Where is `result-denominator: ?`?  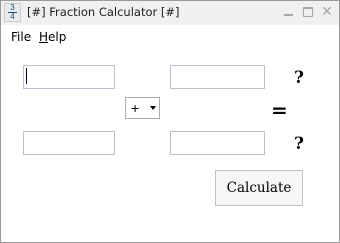
result-denominator: ? is located at coordinates (299, 144).